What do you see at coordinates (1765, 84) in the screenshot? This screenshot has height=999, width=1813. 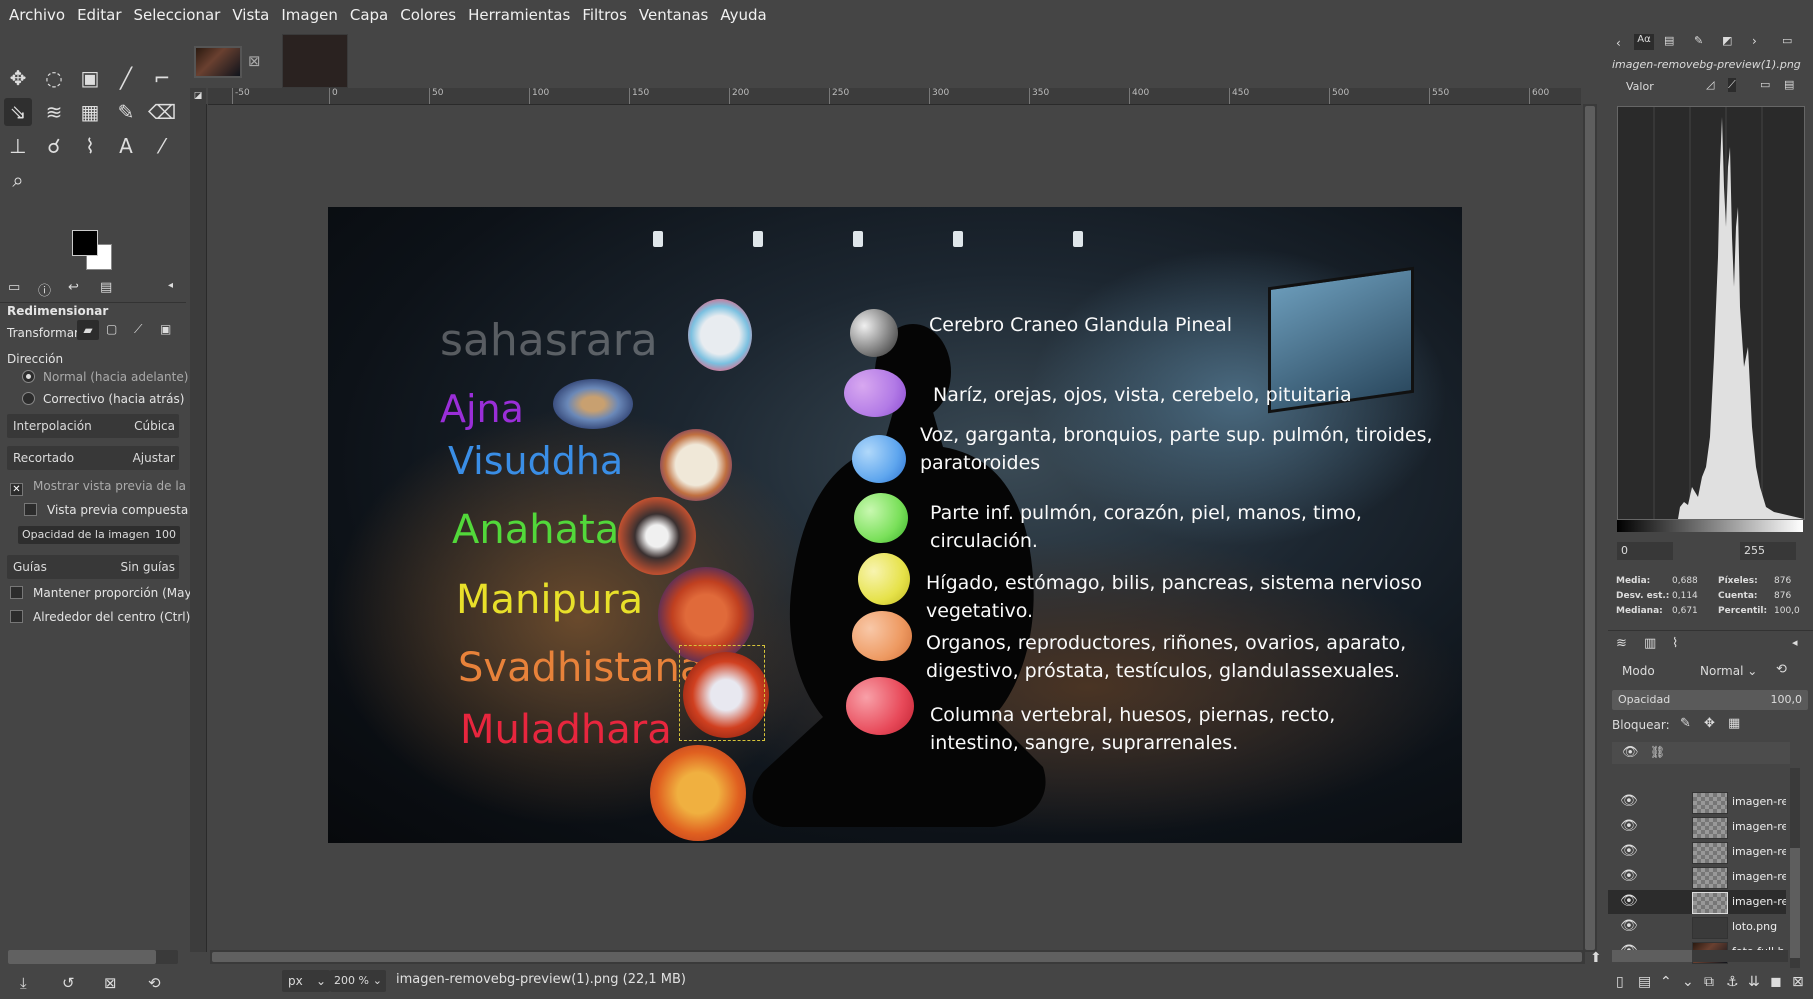 I see `histogram-view-icon: ▭` at bounding box center [1765, 84].